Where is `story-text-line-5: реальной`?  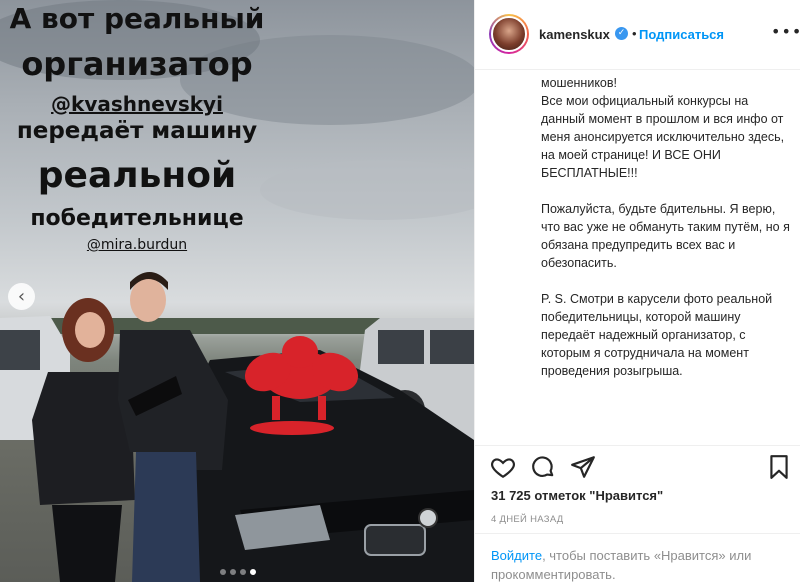
story-text-line-5: реальной is located at coordinates (137, 175).